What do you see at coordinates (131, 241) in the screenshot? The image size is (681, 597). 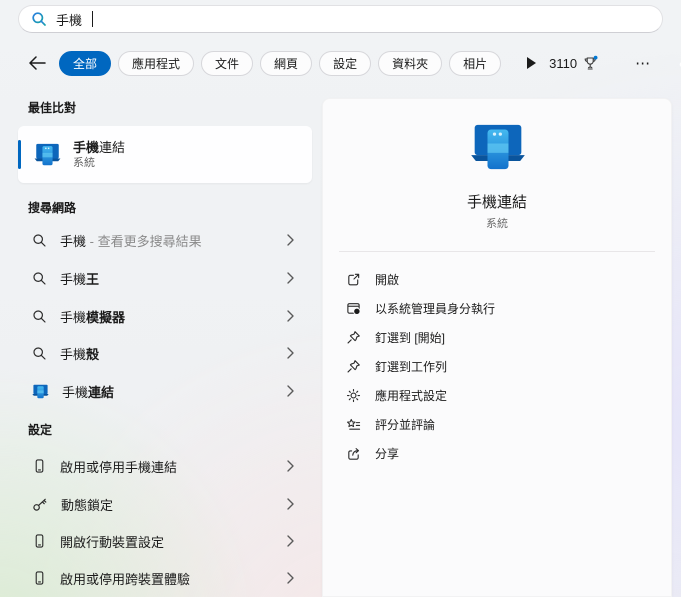 I see `suggestion-text: 手機 - 查看更多搜尋結果` at bounding box center [131, 241].